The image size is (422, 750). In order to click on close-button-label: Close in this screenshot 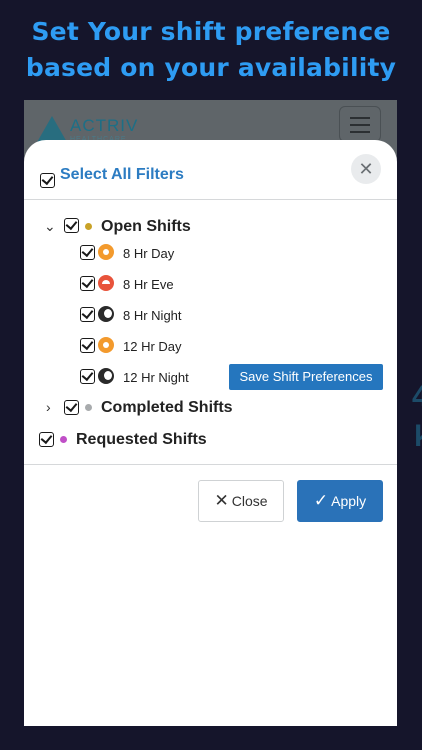, I will do `click(249, 501)`.